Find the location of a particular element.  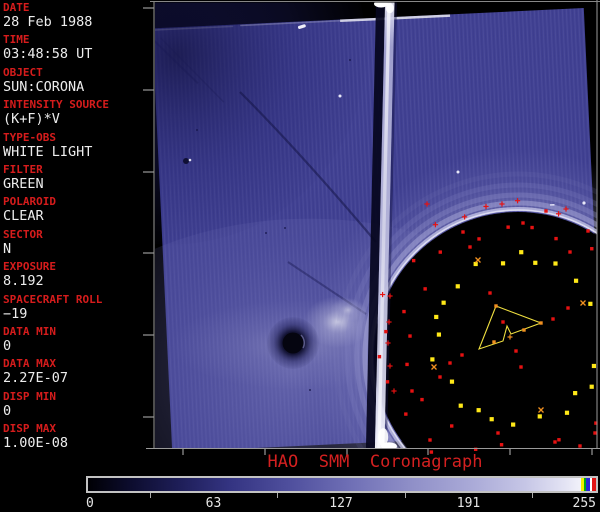

colorbar-label: 63 is located at coordinates (213, 503).